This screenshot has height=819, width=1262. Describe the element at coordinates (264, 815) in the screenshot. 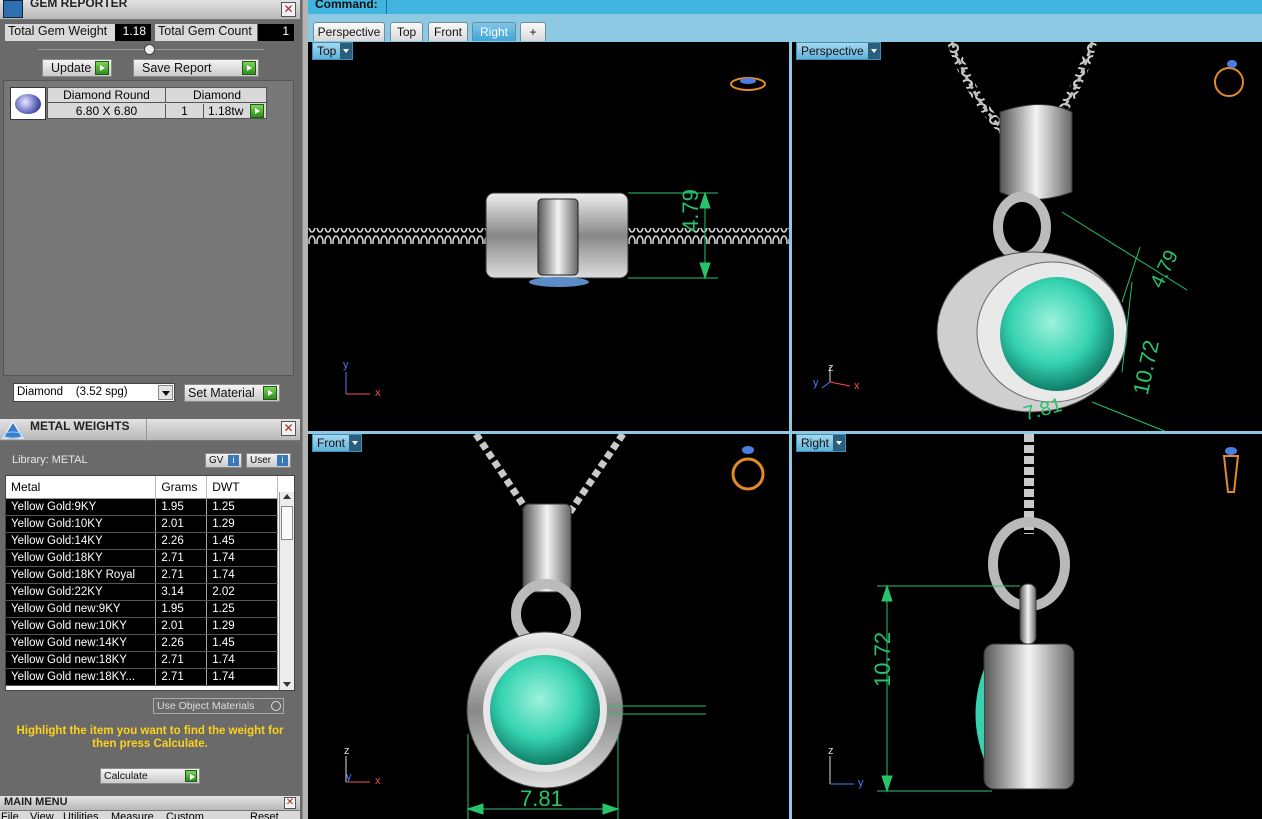

I see `menu-reset: Reset` at that location.